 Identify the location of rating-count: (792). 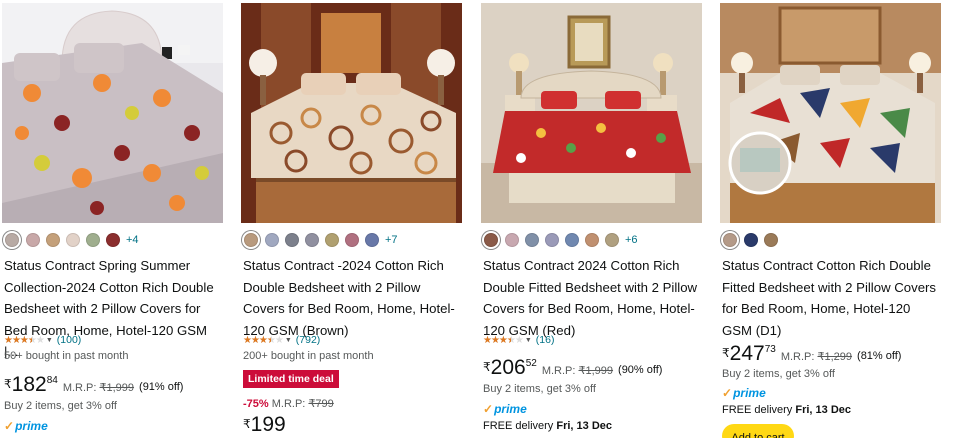
(308, 340).